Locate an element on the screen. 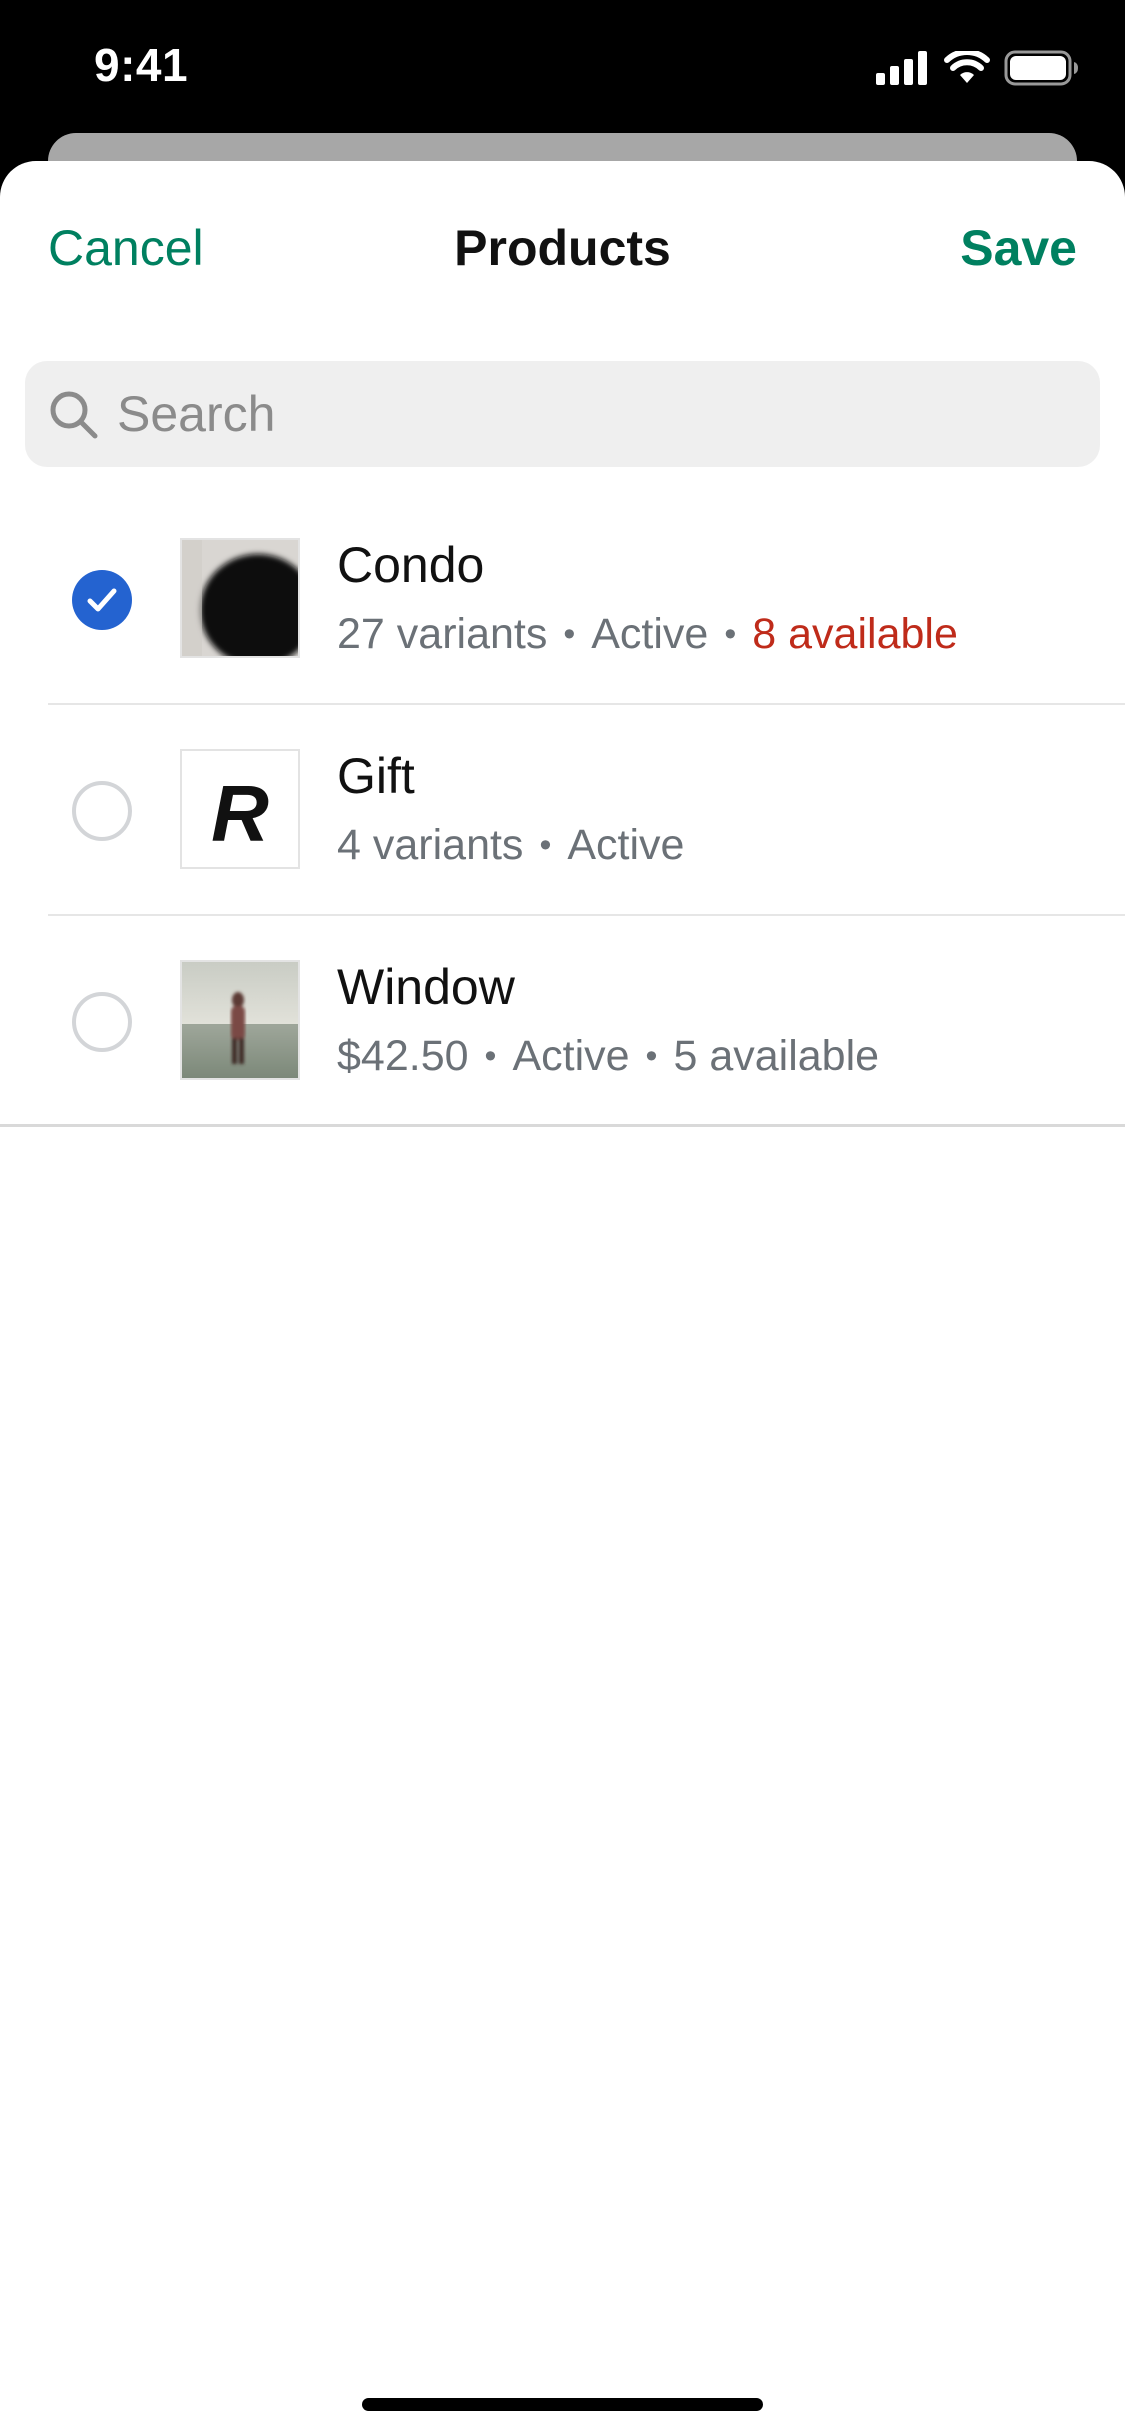 Image resolution: width=1125 pixels, height=2436 pixels. product-meta: 27 variants • Active • 8 available is located at coordinates (647, 634).